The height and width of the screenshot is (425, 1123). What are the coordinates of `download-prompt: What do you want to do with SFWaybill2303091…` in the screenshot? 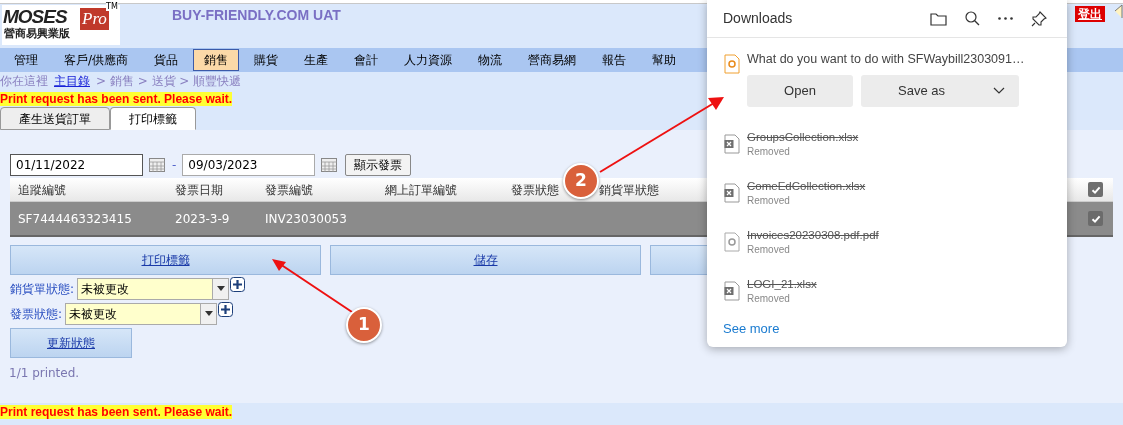 It's located at (886, 59).